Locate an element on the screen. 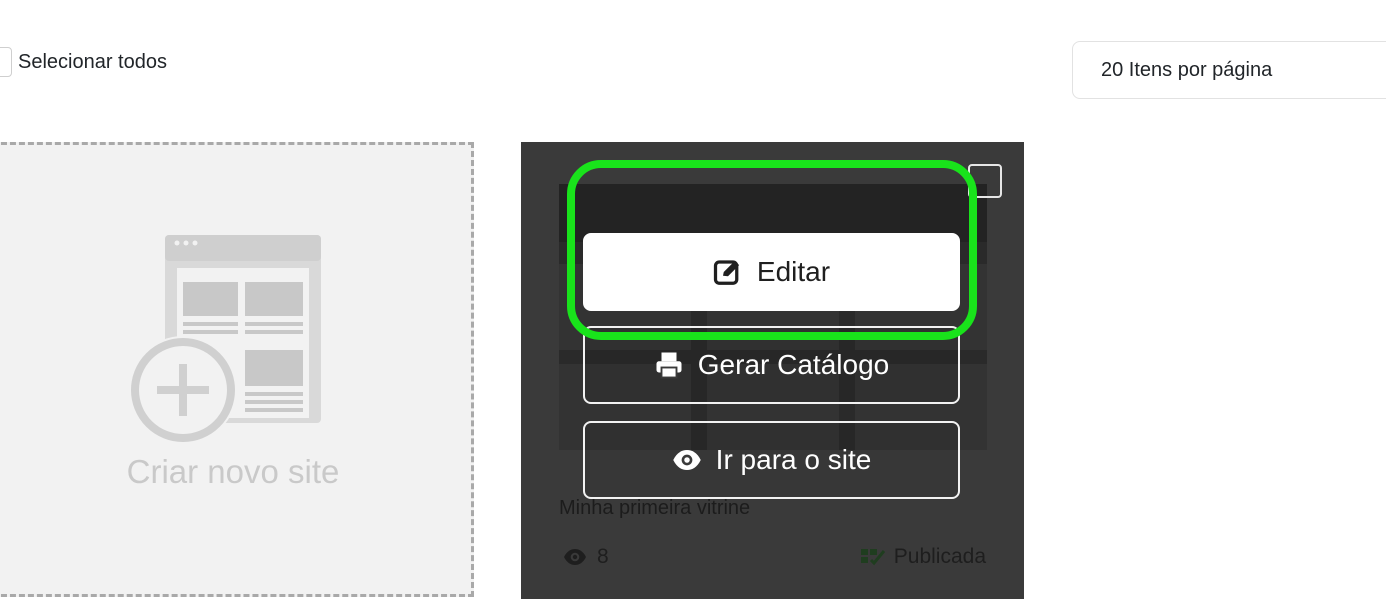  edit-icon is located at coordinates (728, 272).